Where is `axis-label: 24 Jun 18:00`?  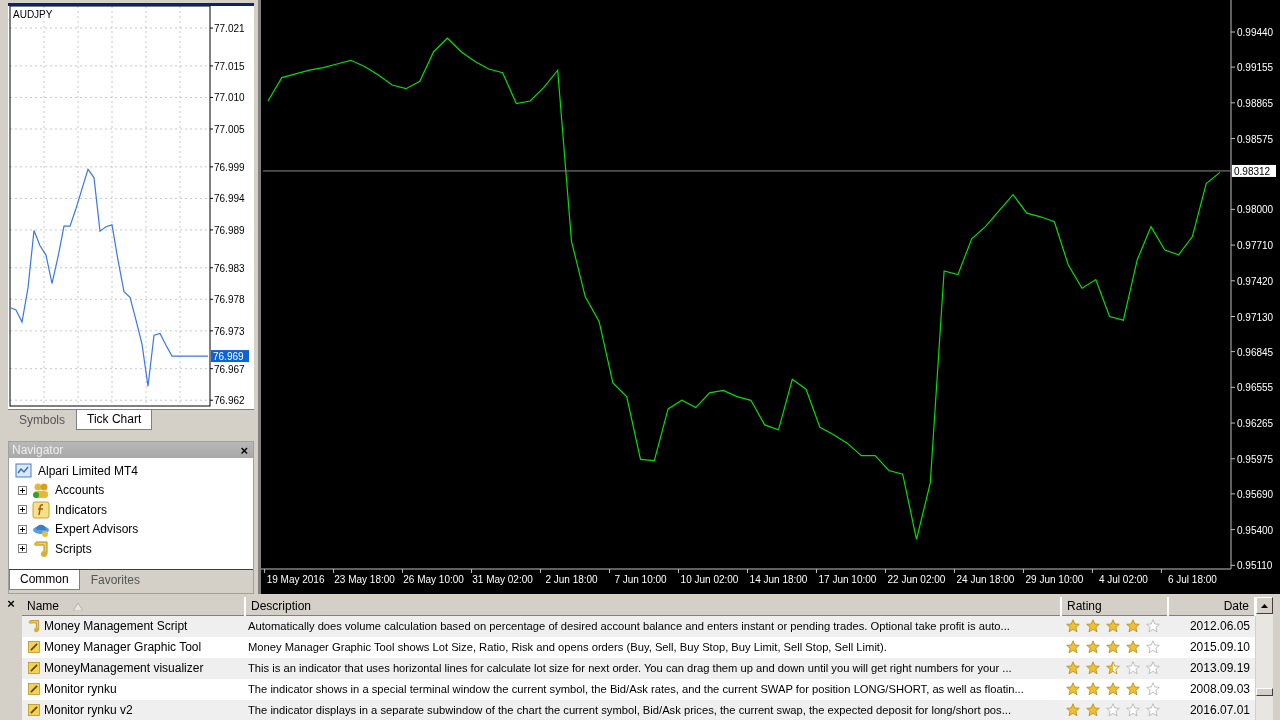 axis-label: 24 Jun 18:00 is located at coordinates (985, 579).